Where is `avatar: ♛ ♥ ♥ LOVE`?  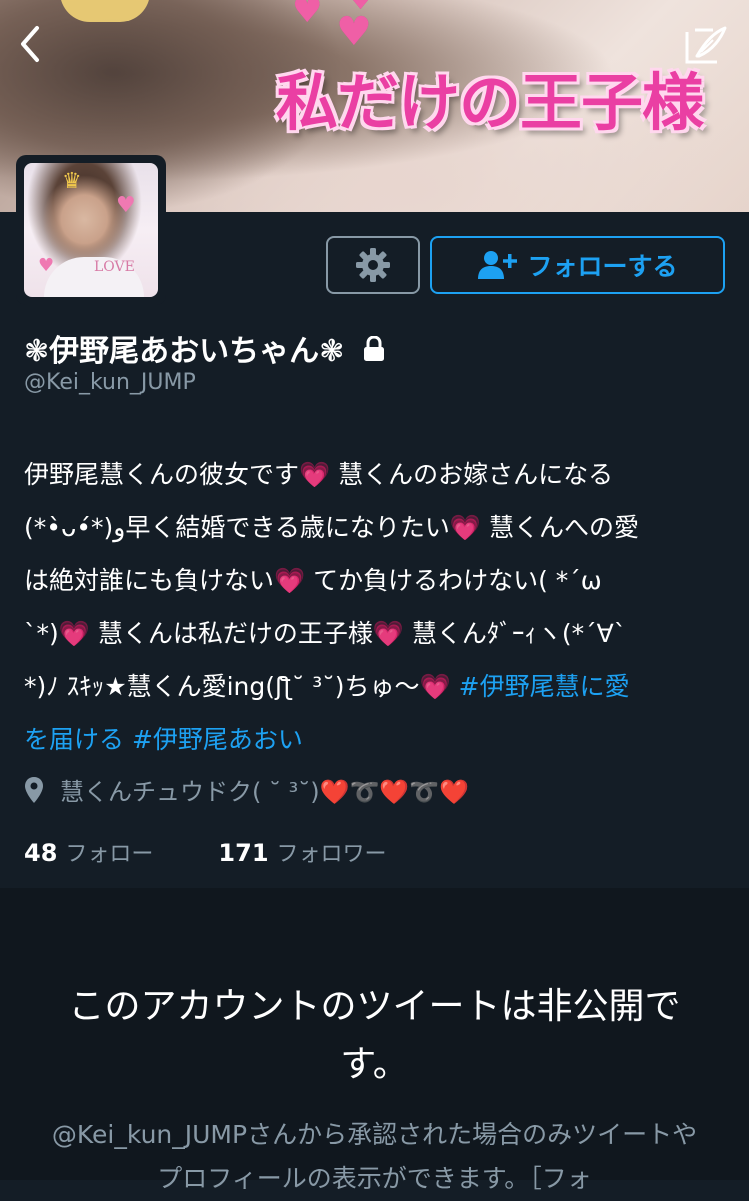 avatar: ♛ ♥ ♥ LOVE is located at coordinates (91, 230).